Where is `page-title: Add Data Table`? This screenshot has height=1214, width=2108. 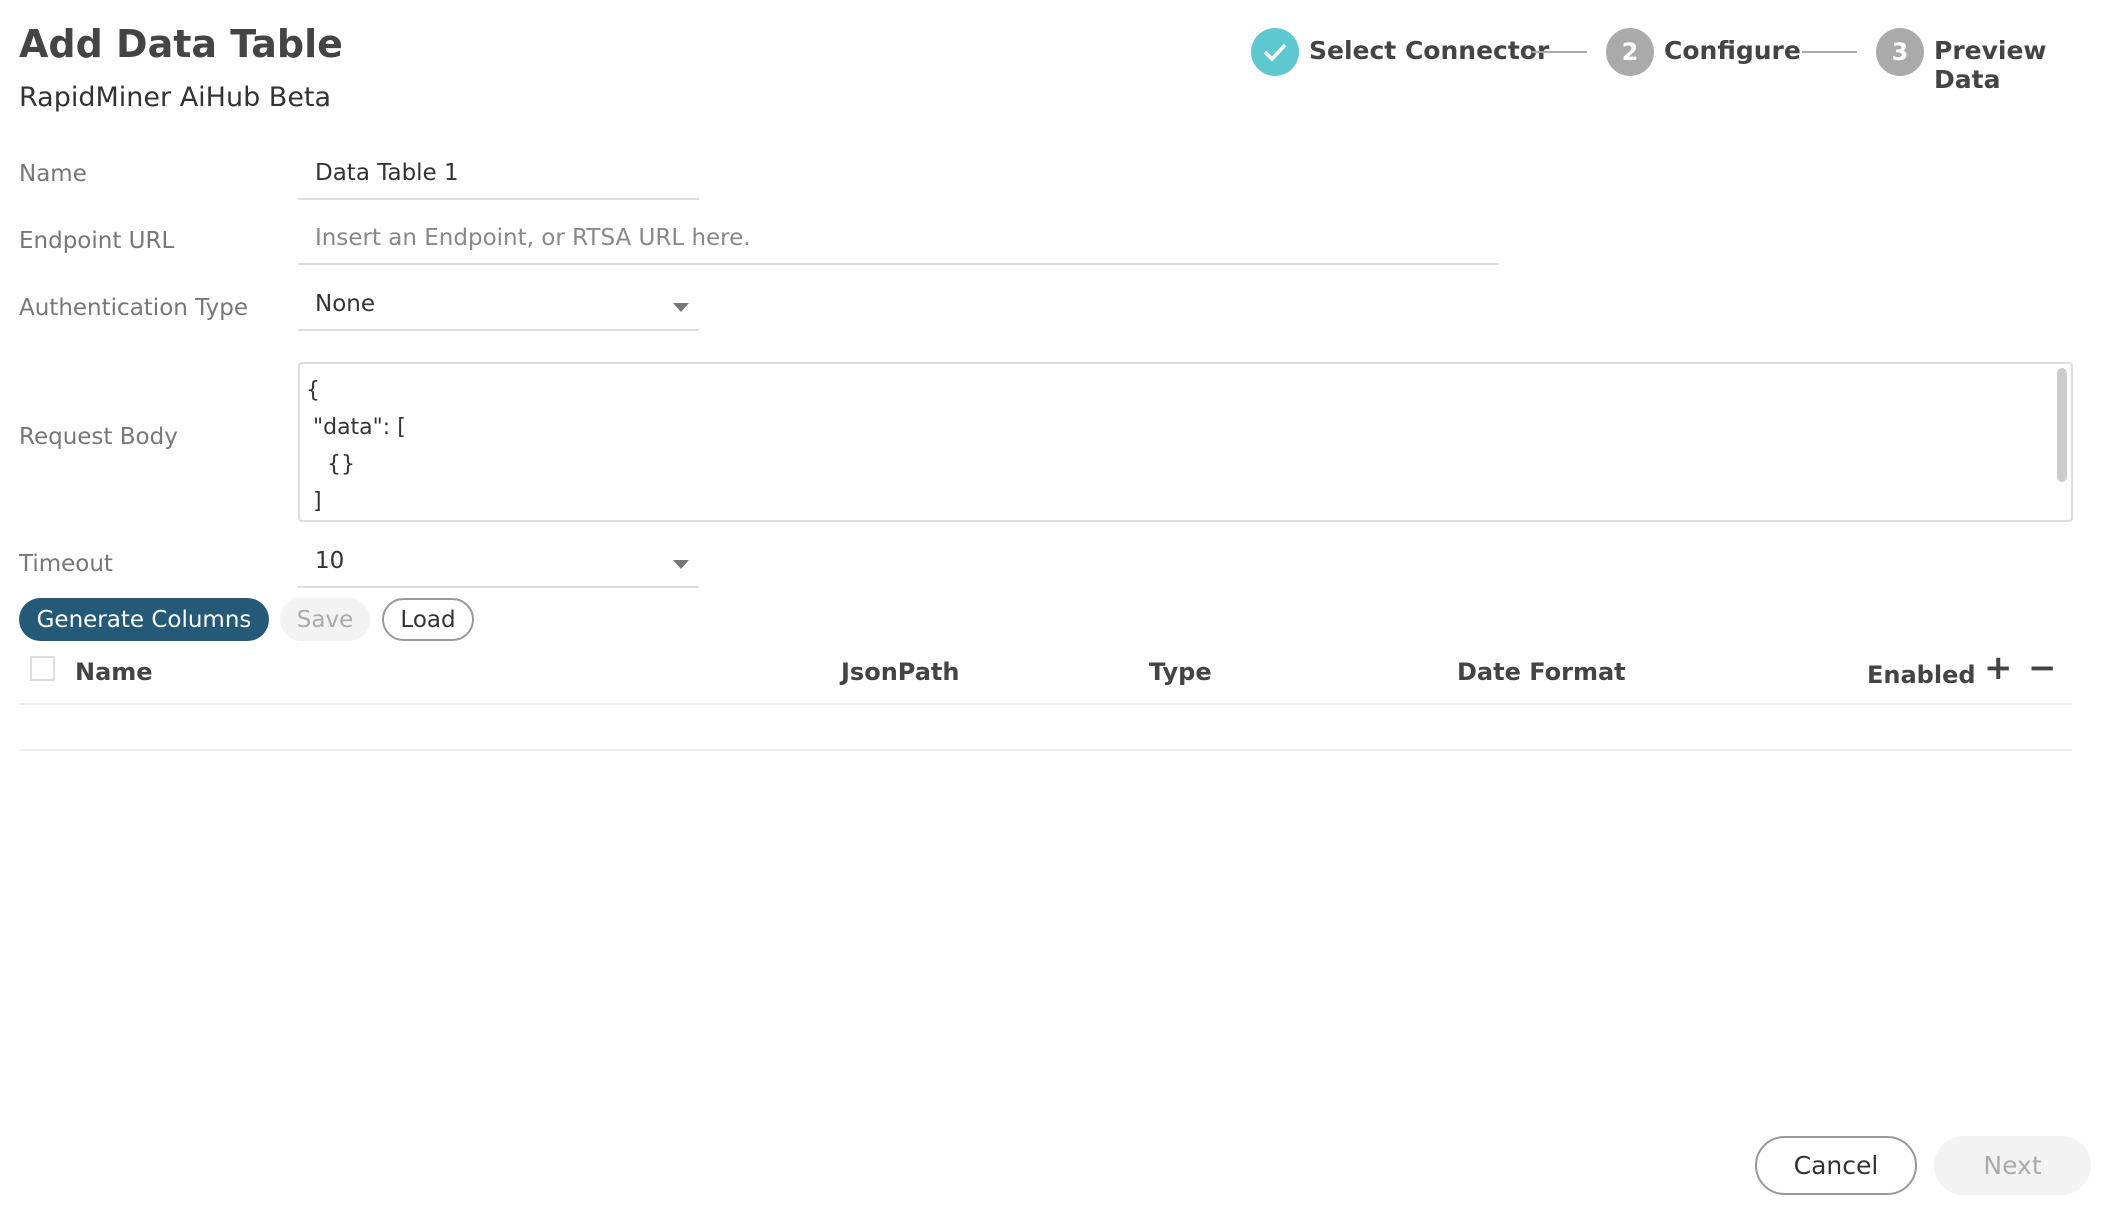
page-title: Add Data Table is located at coordinates (181, 44).